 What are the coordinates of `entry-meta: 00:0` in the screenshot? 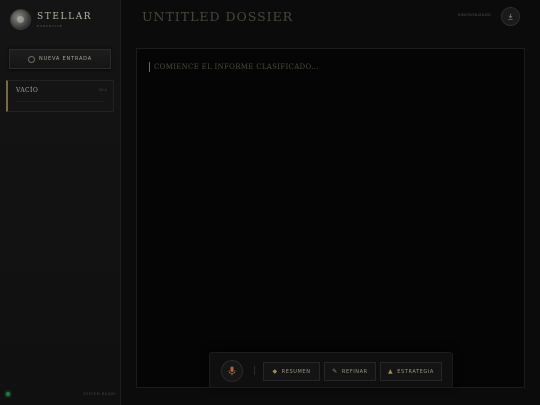 It's located at (103, 90).